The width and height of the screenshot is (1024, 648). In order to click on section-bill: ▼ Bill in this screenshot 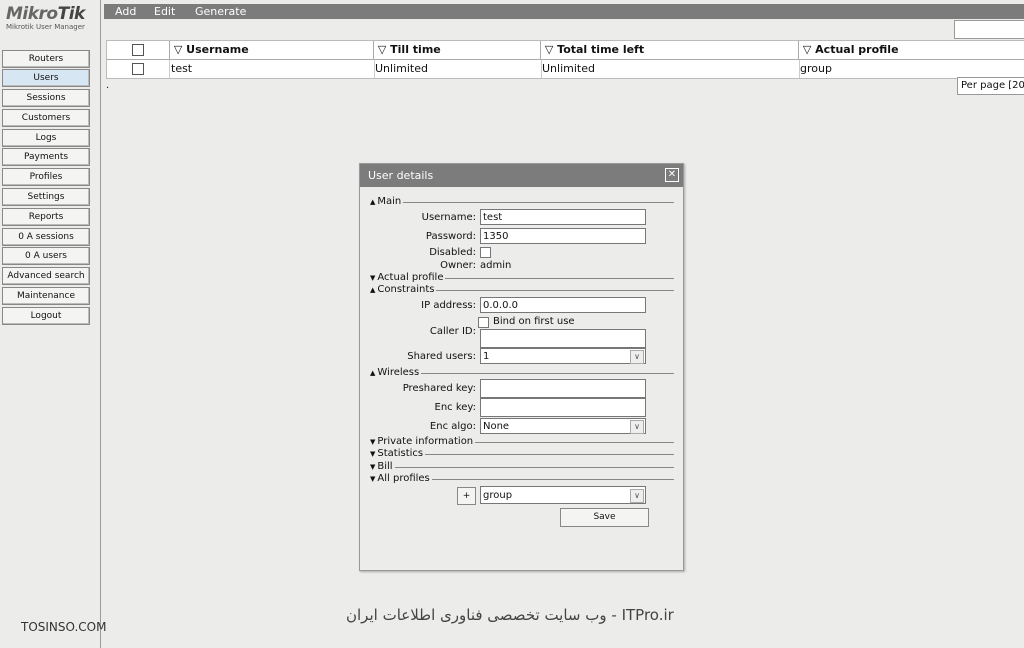, I will do `click(522, 467)`.